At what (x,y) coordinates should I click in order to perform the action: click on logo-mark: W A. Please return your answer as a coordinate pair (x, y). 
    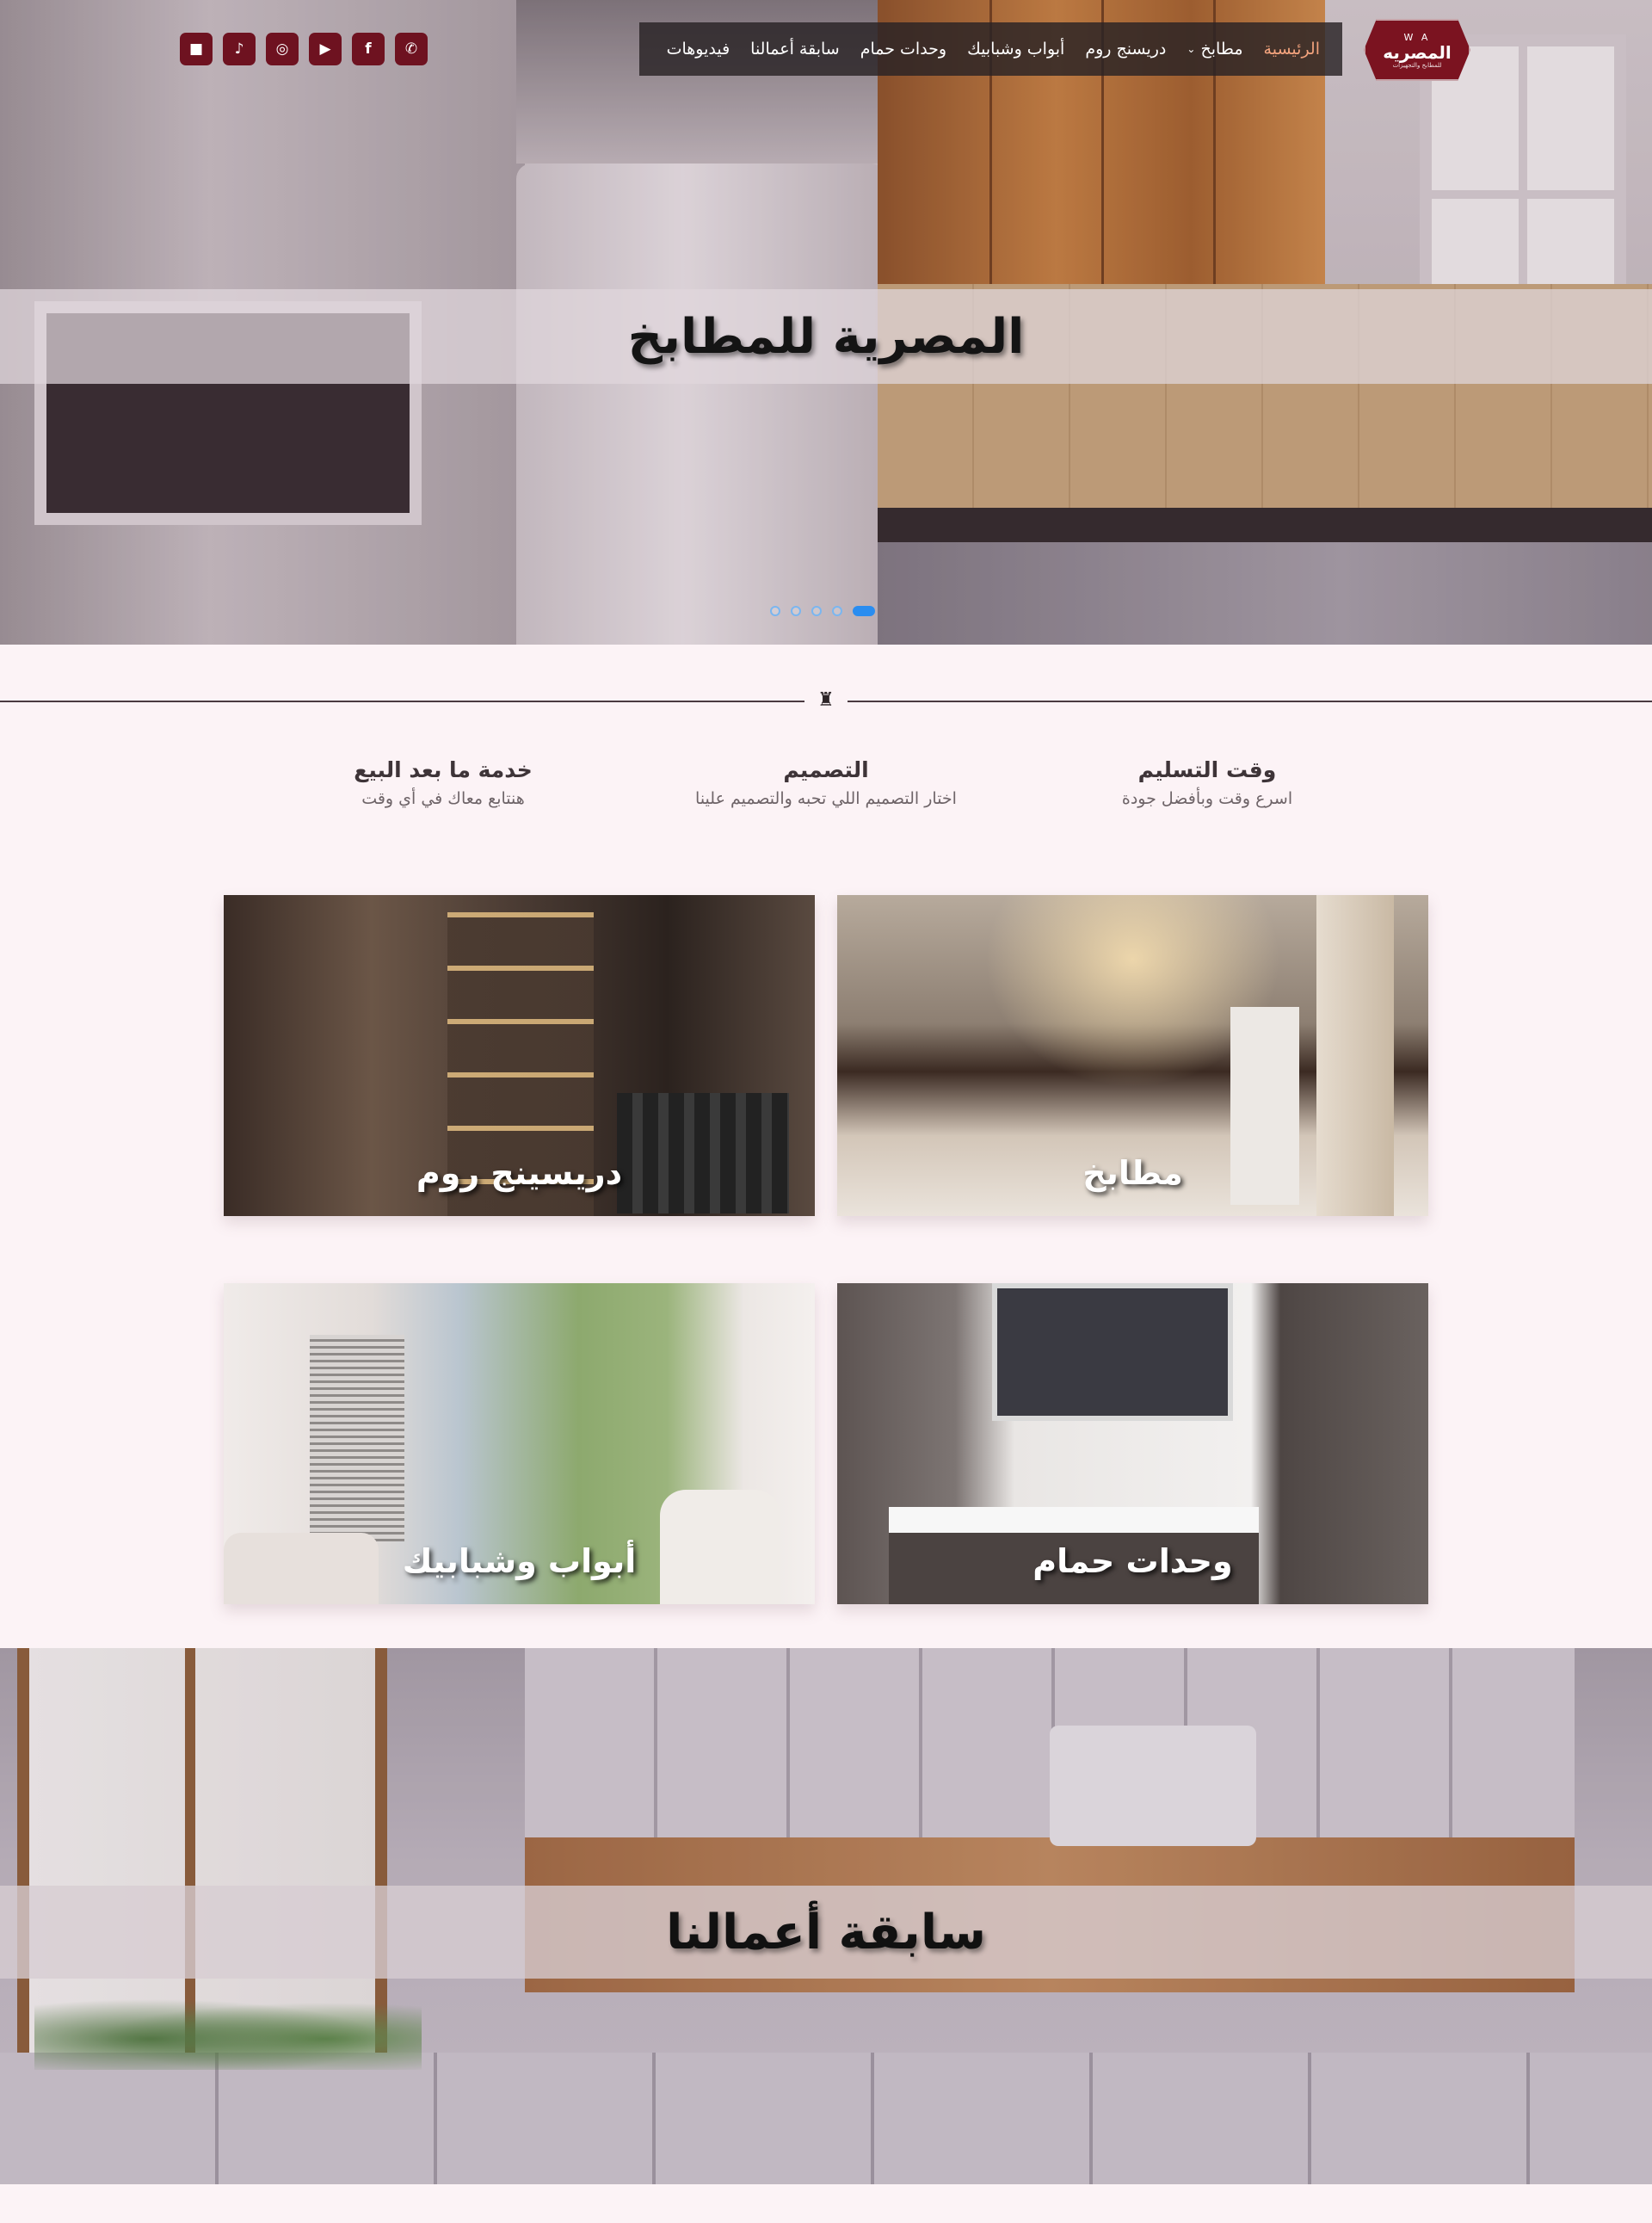
    Looking at the image, I should click on (1417, 37).